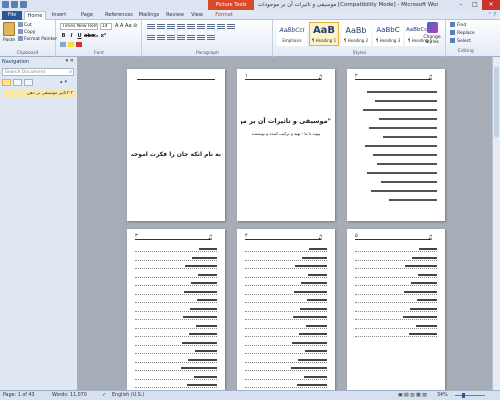 This screenshot has height=400, width=500. I want to click on grow-font-icon: A A Aa ⊘, so click(126, 26).